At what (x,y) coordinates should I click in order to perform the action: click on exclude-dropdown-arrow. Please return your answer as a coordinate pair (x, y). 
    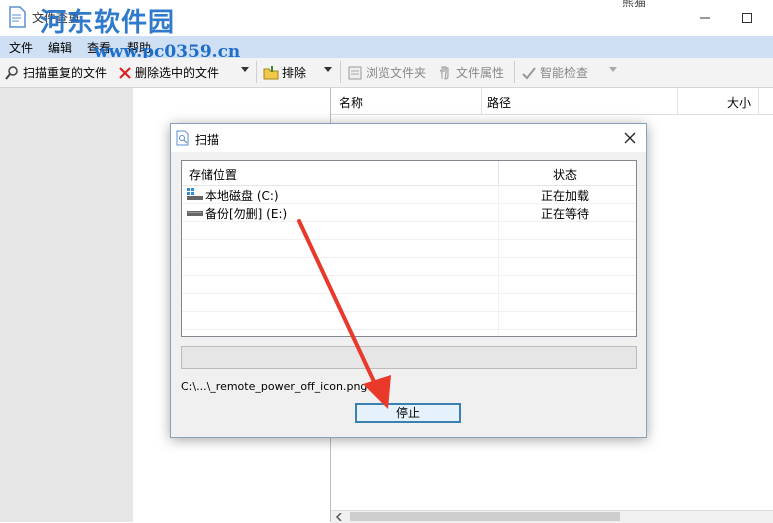
    Looking at the image, I should click on (328, 69).